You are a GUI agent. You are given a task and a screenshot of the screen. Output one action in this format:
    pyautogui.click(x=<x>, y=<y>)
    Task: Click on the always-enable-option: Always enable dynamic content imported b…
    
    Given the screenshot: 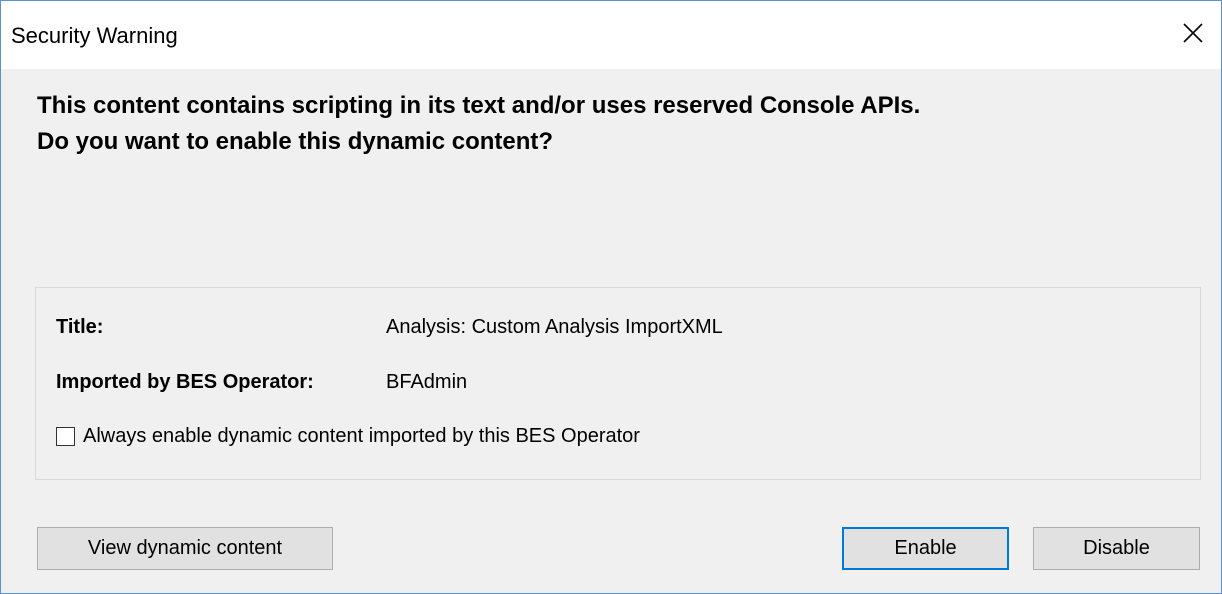 What is the action you would take?
    pyautogui.click(x=348, y=436)
    